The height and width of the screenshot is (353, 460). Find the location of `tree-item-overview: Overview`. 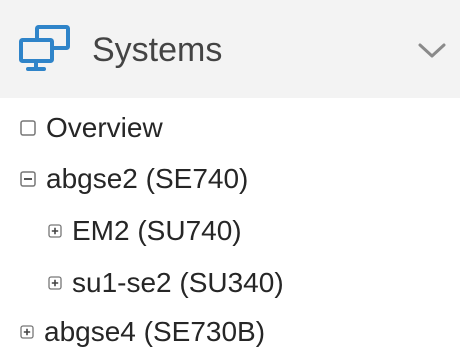

tree-item-overview: Overview is located at coordinates (91, 128).